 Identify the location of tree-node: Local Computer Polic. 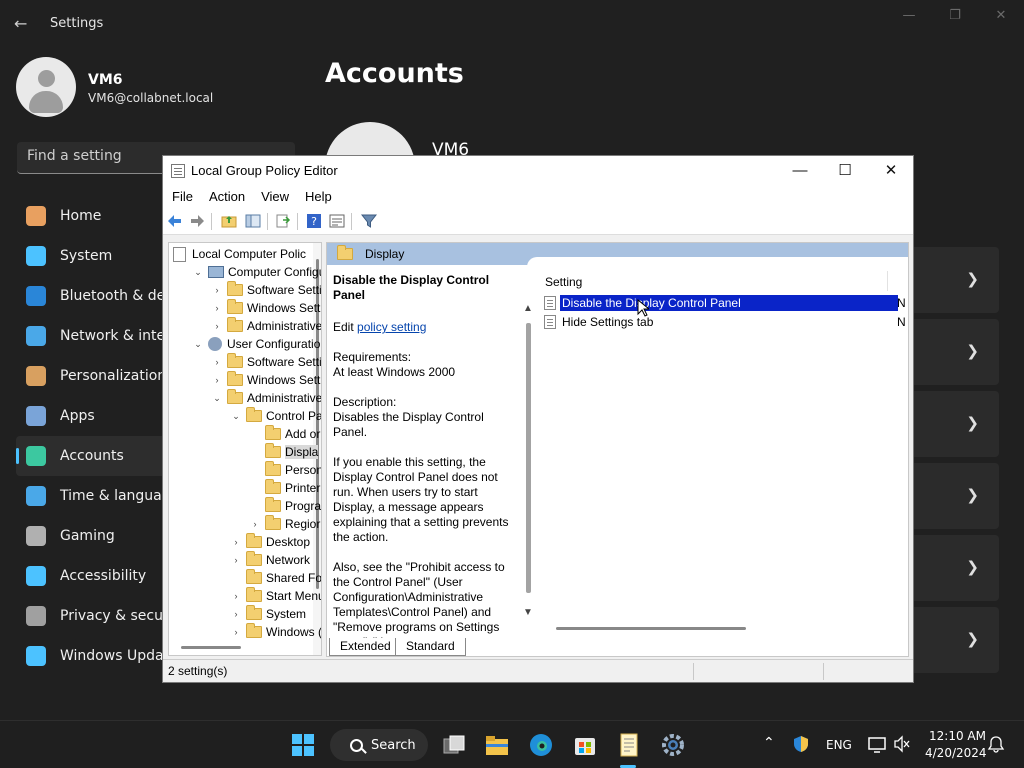
(239, 254).